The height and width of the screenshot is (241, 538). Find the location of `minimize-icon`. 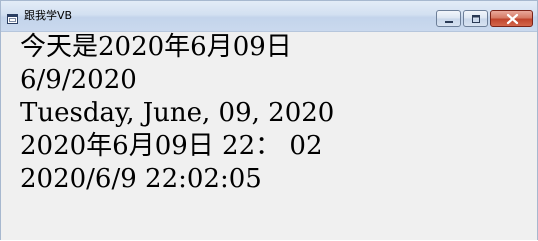

minimize-icon is located at coordinates (449, 22).